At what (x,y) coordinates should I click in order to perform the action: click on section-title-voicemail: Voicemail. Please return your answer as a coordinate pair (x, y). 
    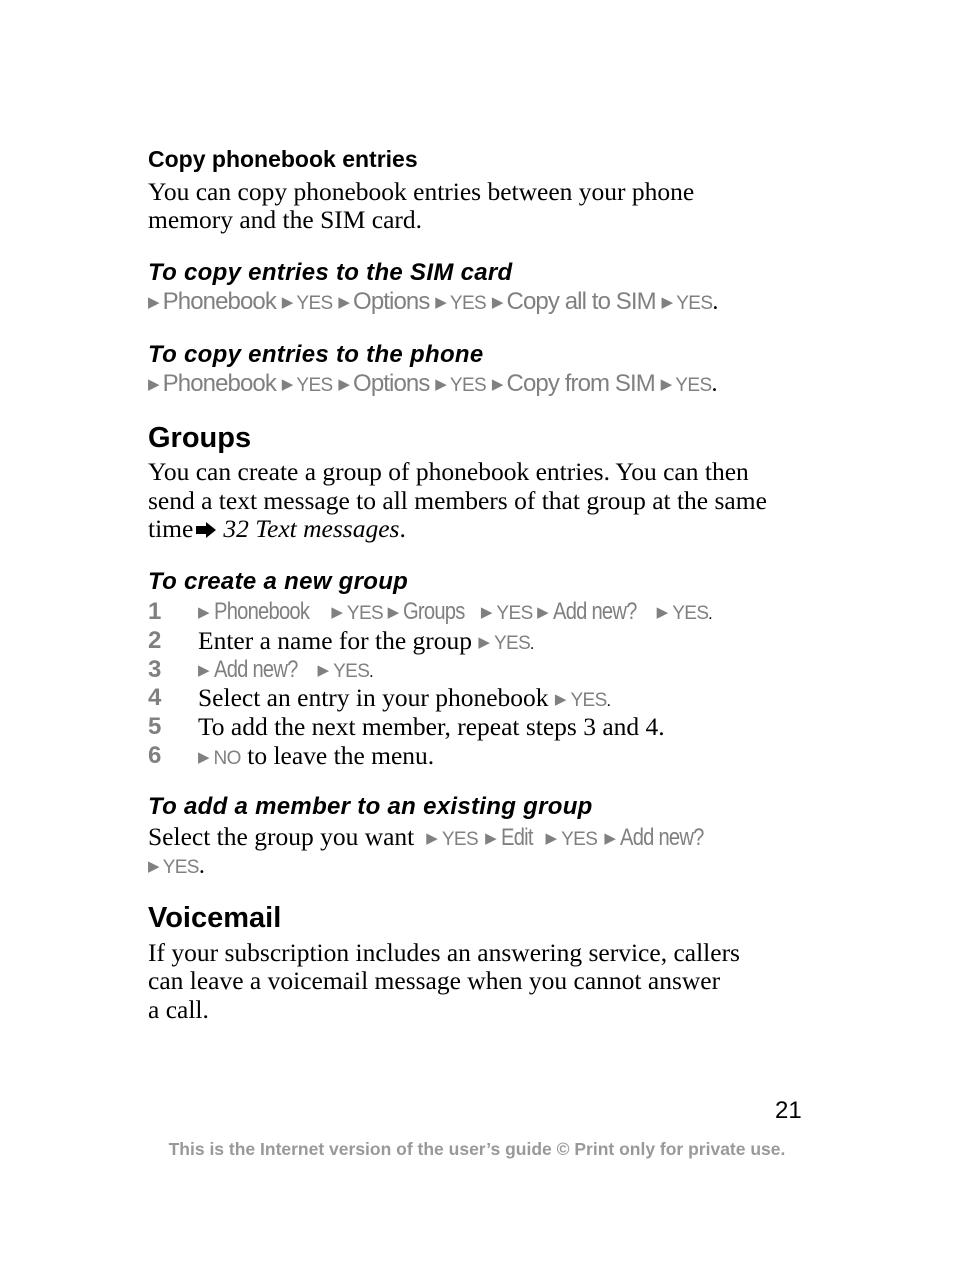
    Looking at the image, I should click on (215, 918).